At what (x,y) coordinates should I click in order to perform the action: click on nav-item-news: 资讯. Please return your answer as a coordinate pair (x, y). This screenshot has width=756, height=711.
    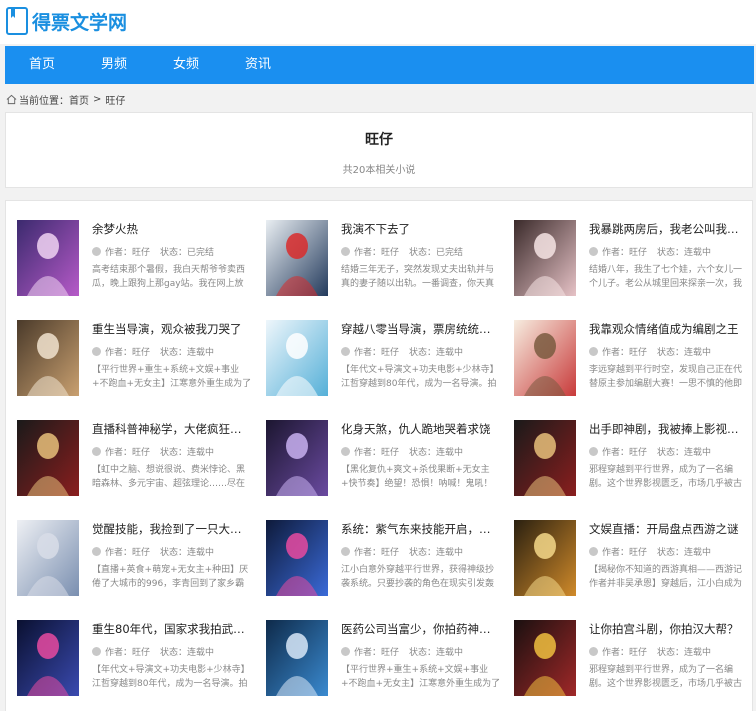
    Looking at the image, I should click on (258, 65).